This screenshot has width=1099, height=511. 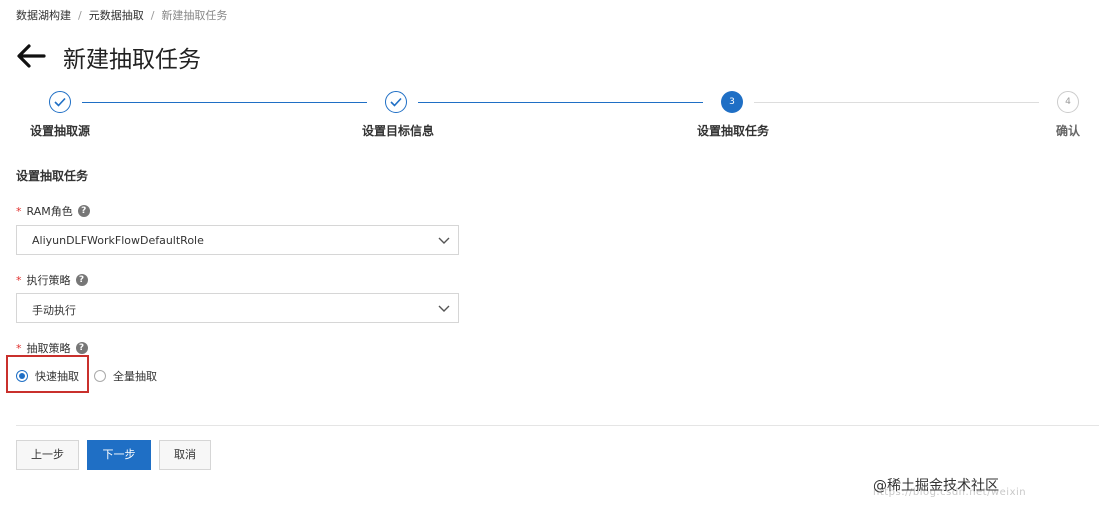 I want to click on watermark: https://blog.csdn.net/weixin @稀土掘金技术社区, so click(x=949, y=486).